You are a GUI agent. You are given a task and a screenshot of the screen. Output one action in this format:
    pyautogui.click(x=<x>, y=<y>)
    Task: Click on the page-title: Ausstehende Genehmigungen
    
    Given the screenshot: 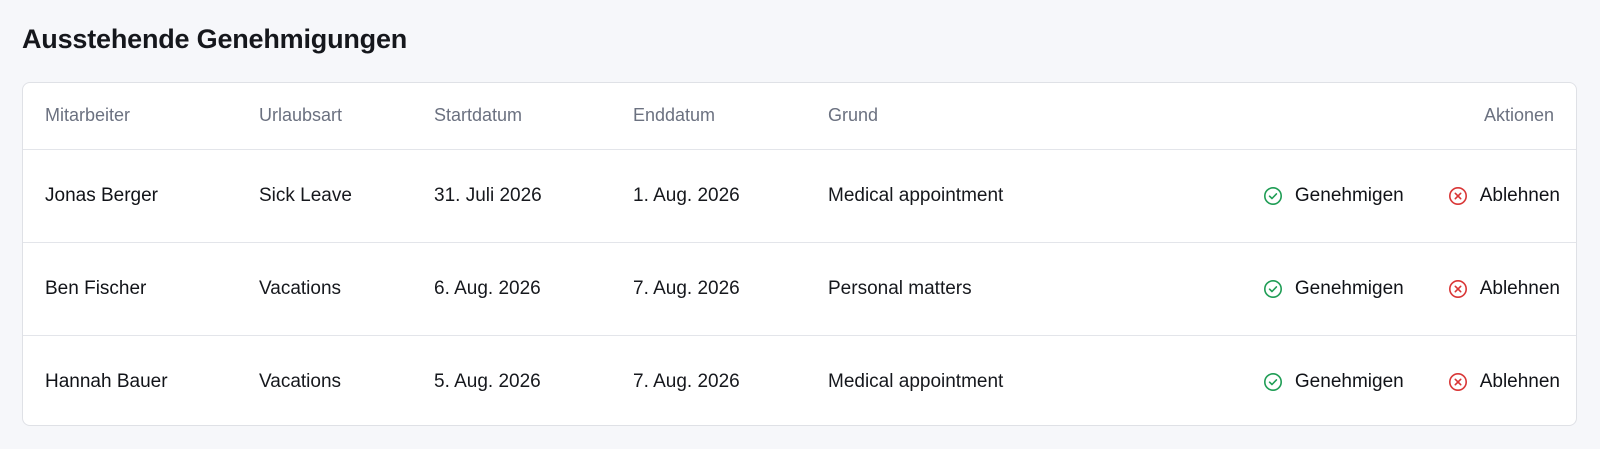 What is the action you would take?
    pyautogui.click(x=215, y=39)
    